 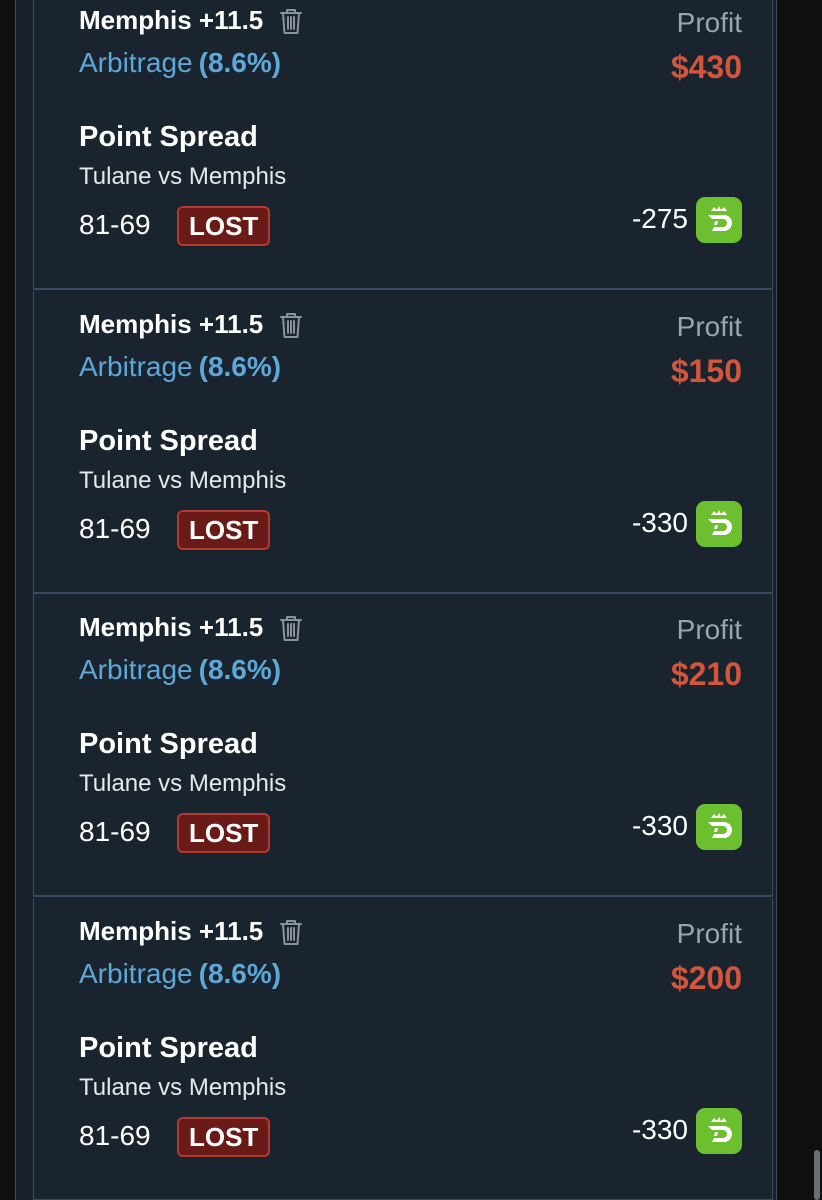 I want to click on scrollbar-thumb, so click(x=817, y=1175).